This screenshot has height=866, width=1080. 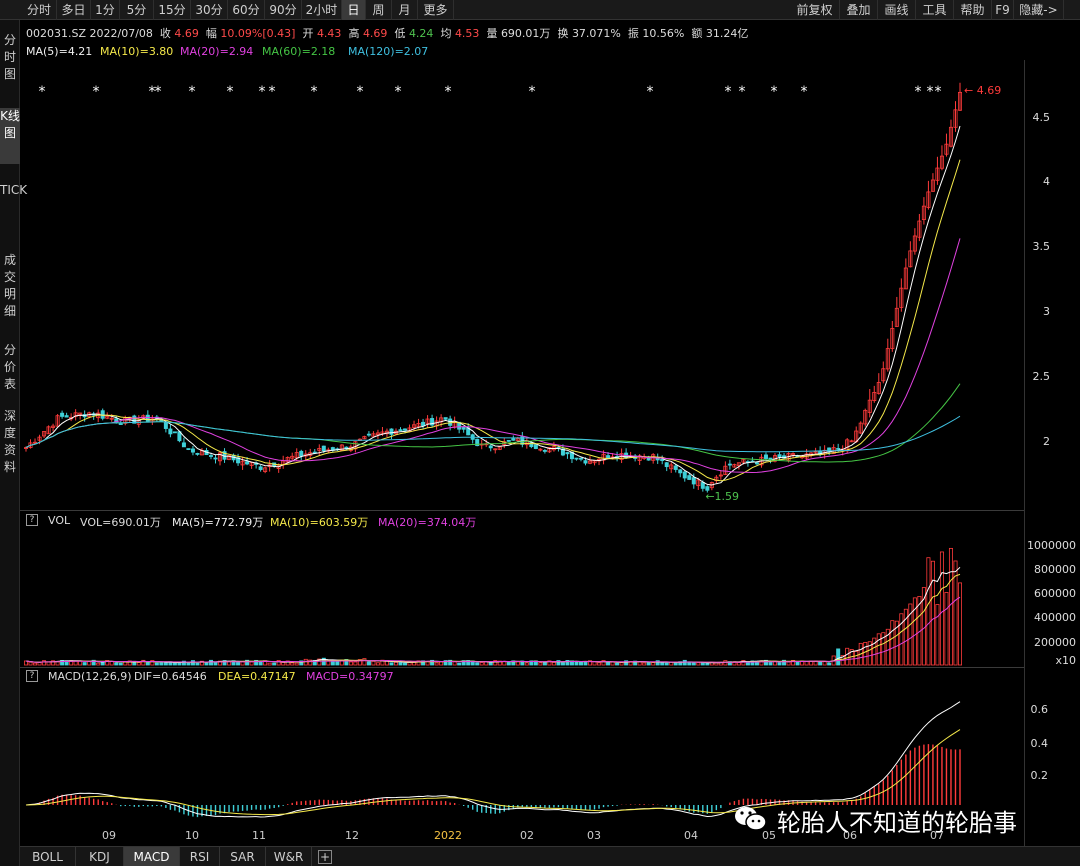 I want to click on period-tab-3: 5分, so click(x=137, y=10).